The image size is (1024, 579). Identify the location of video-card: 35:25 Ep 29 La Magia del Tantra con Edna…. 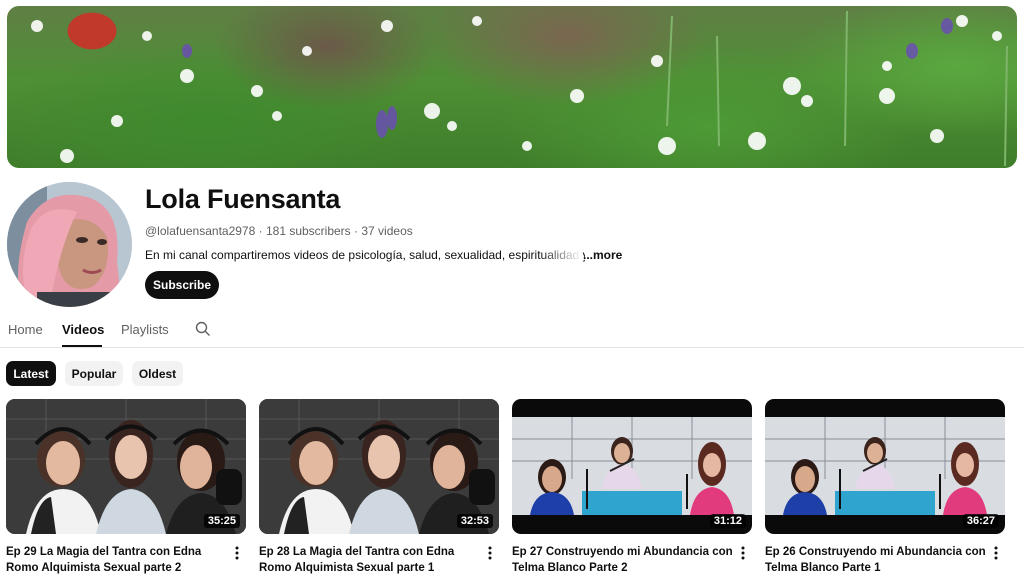
(126, 486).